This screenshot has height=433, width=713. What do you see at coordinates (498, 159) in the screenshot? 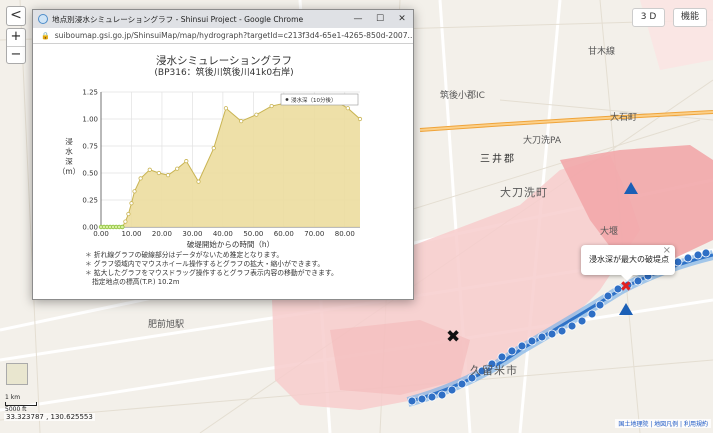
I see `map-label-mitsui: 三井郡` at bounding box center [498, 159].